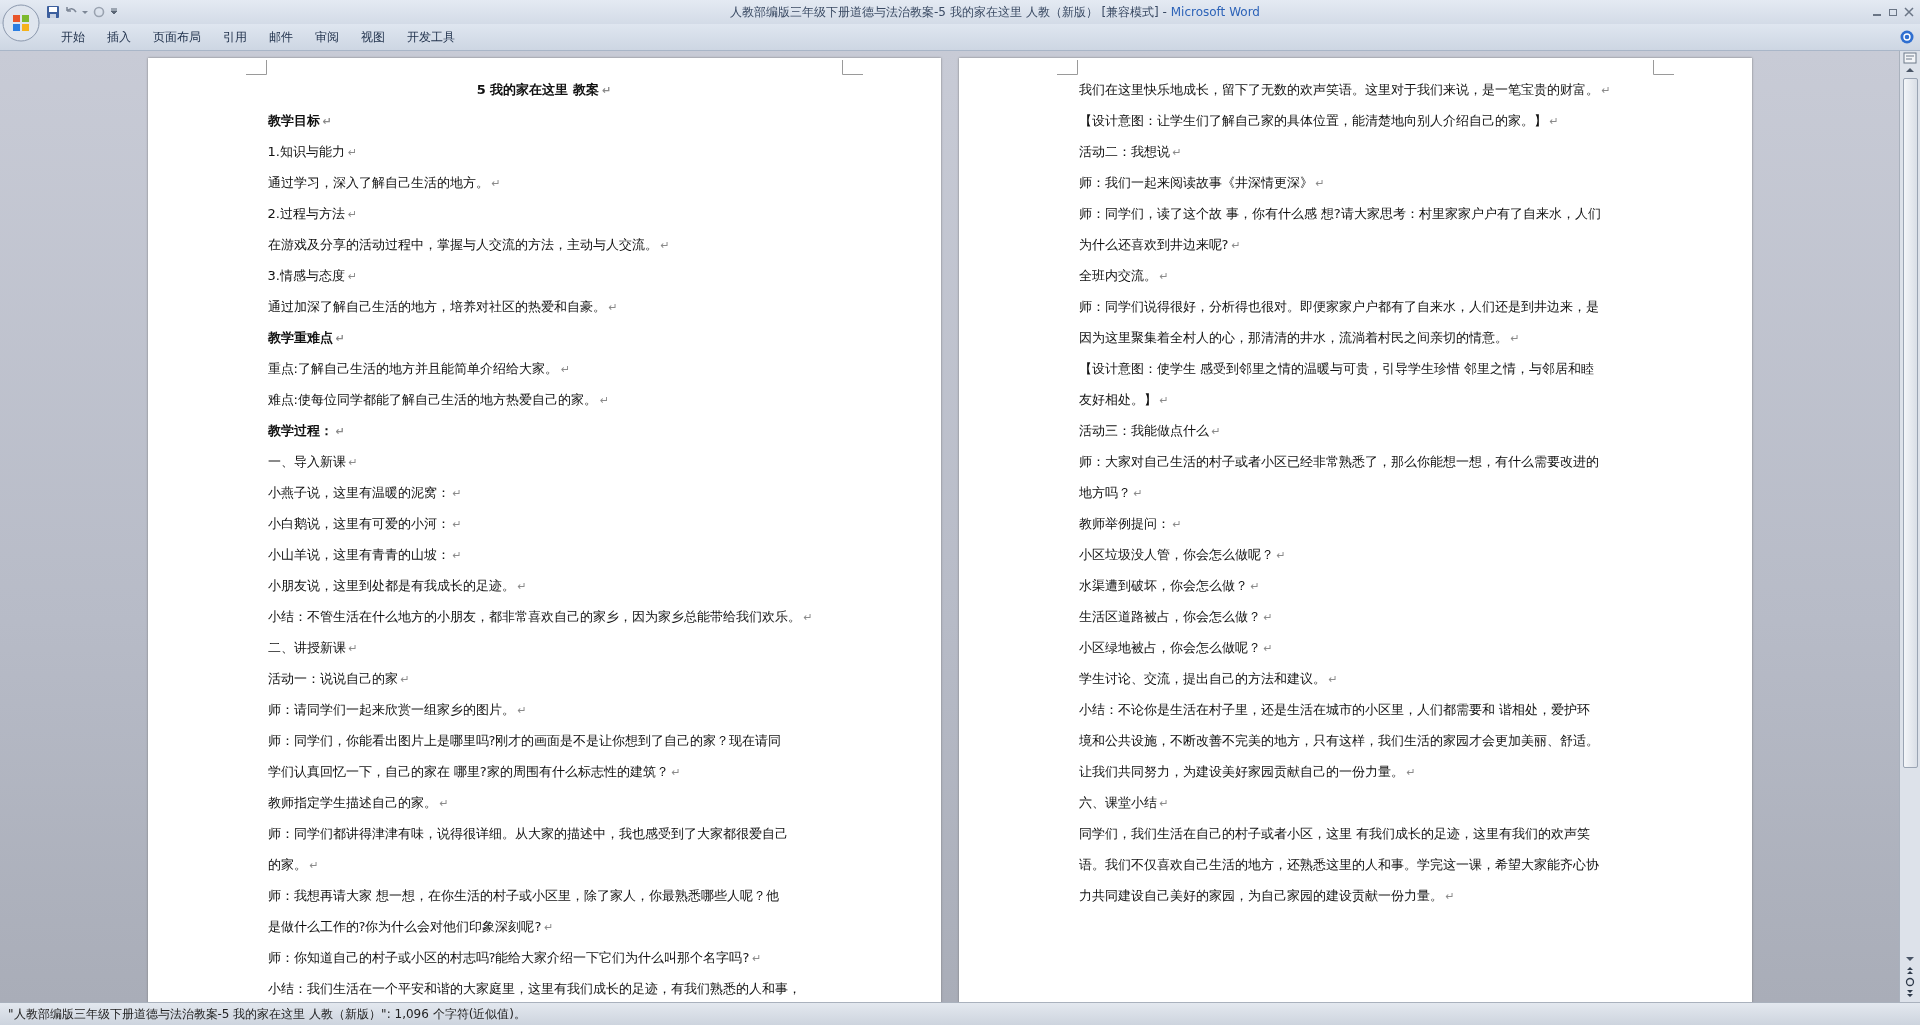 The image size is (1920, 1025). I want to click on paragraph: 一、导入新课 ↵, so click(313, 462).